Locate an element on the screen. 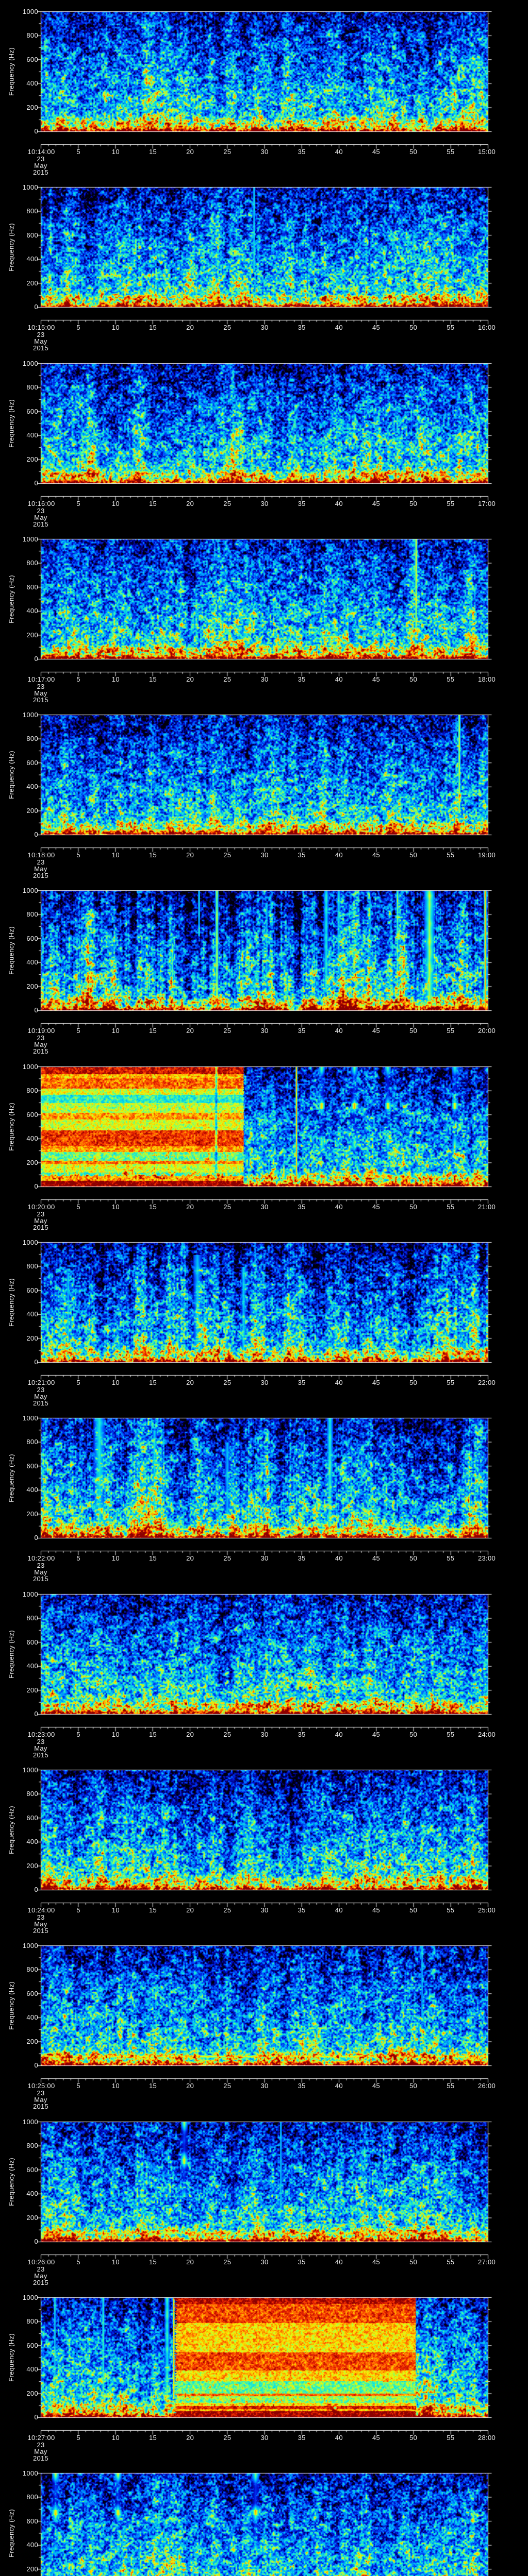 The height and width of the screenshot is (2576, 528). end-time-label: 25:00 is located at coordinates (486, 1910).